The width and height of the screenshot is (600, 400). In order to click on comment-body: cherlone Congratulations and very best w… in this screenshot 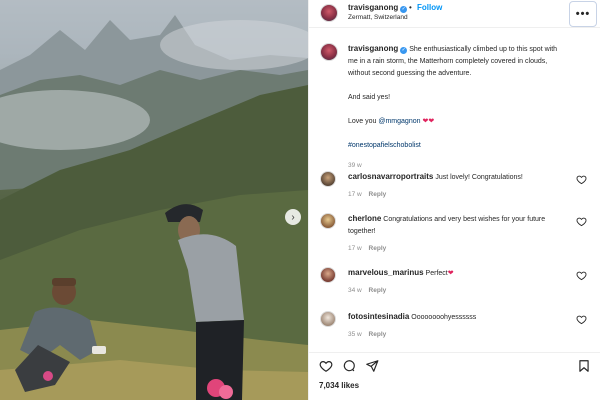, I will do `click(457, 234)`.